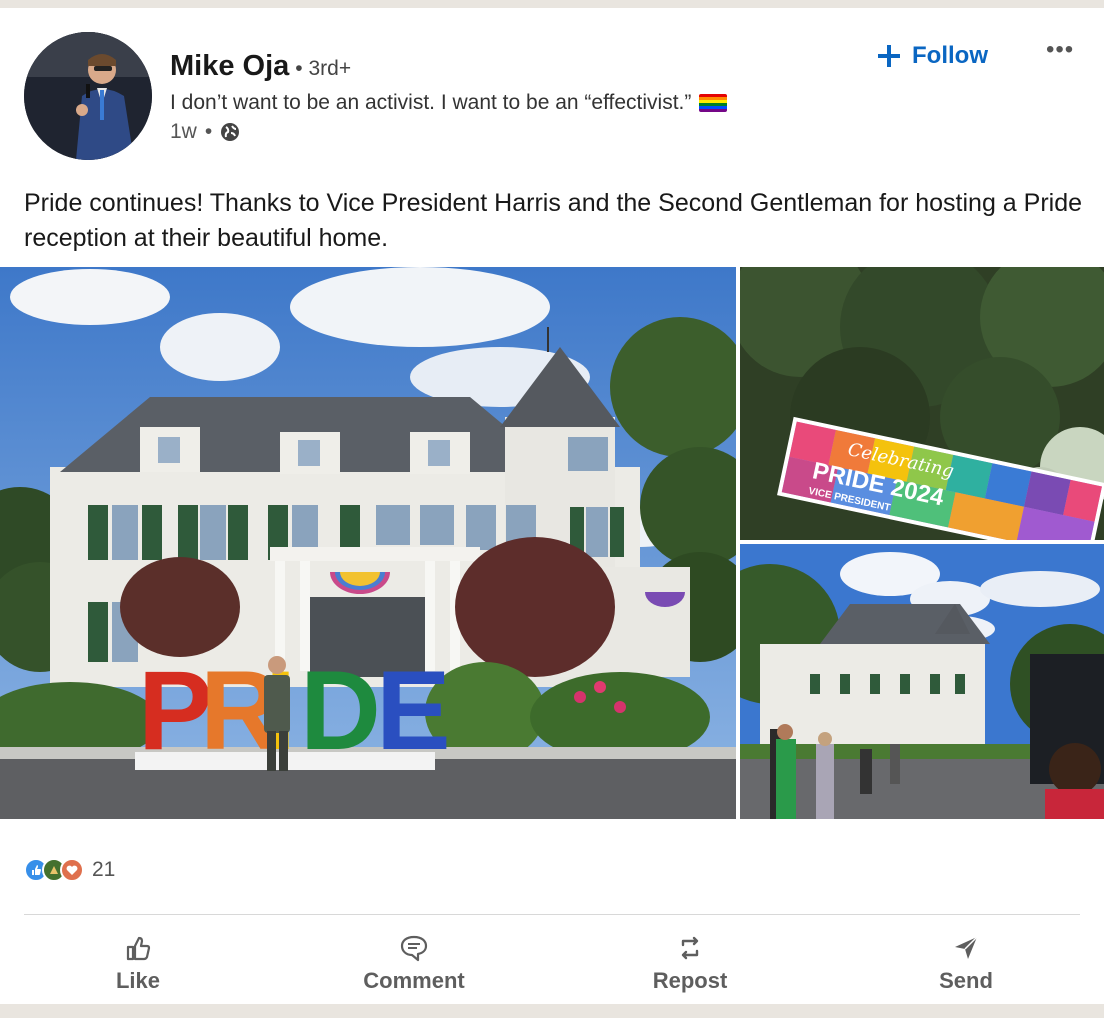  What do you see at coordinates (138, 980) in the screenshot?
I see `like-label: Like` at bounding box center [138, 980].